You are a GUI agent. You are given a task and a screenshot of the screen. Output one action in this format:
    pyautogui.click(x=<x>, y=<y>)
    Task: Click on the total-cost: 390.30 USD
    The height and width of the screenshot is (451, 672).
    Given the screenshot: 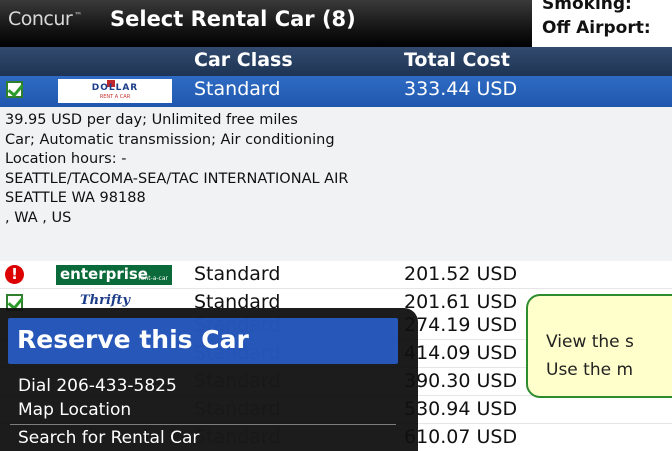 What is the action you would take?
    pyautogui.click(x=461, y=381)
    